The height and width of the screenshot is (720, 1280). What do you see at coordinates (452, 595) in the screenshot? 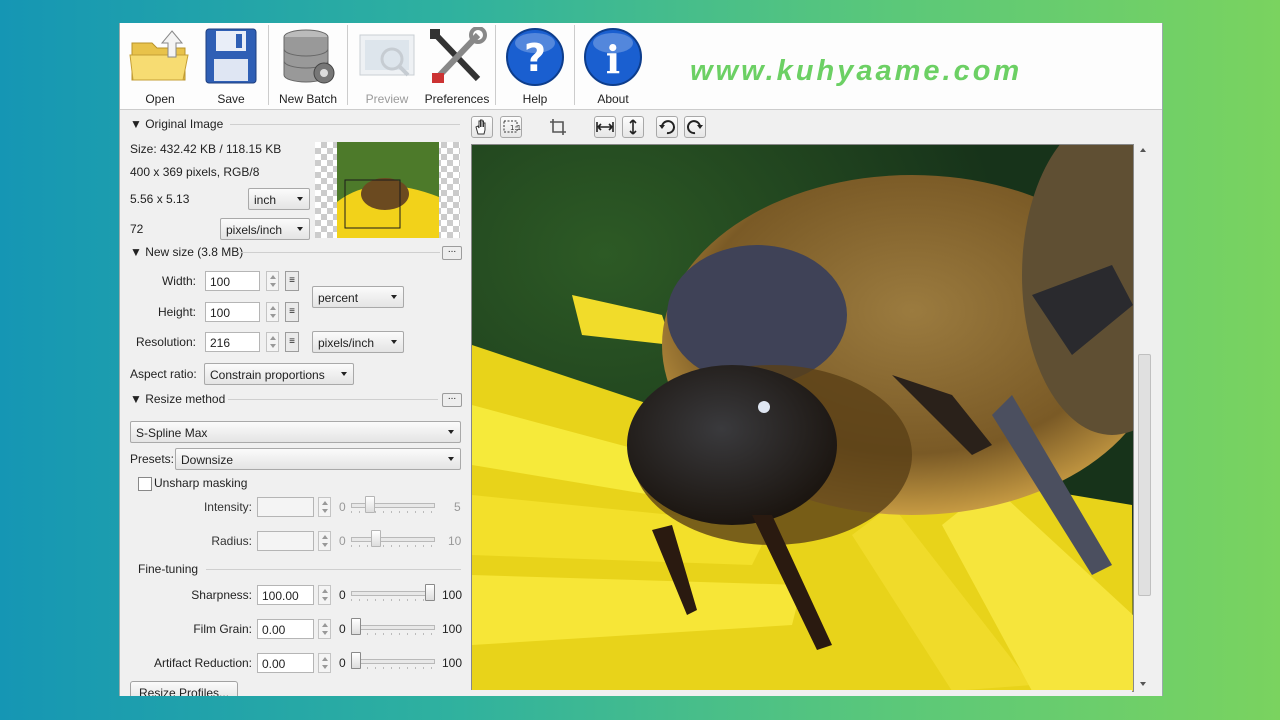
I see `sharpness-max: 100` at bounding box center [452, 595].